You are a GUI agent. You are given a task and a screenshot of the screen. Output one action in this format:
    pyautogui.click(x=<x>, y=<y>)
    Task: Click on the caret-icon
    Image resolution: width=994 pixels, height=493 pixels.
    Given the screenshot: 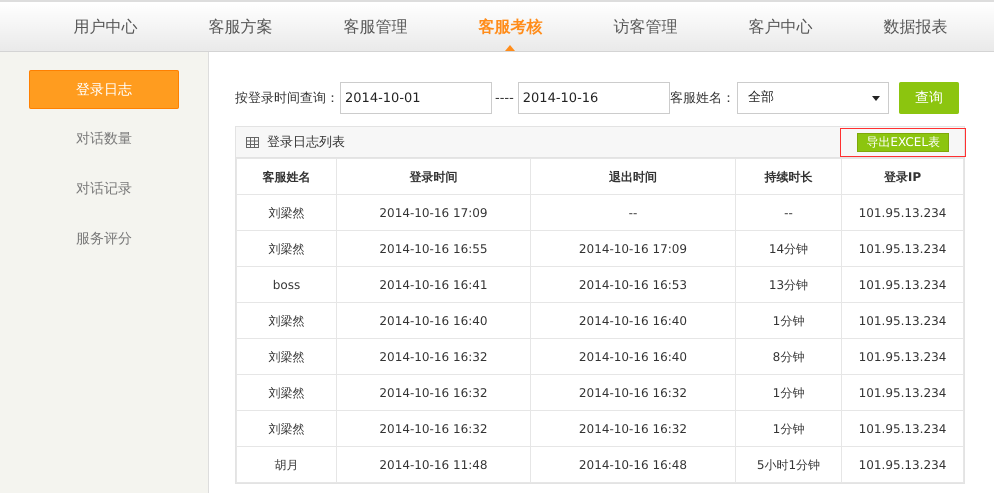 What is the action you would take?
    pyautogui.click(x=876, y=98)
    